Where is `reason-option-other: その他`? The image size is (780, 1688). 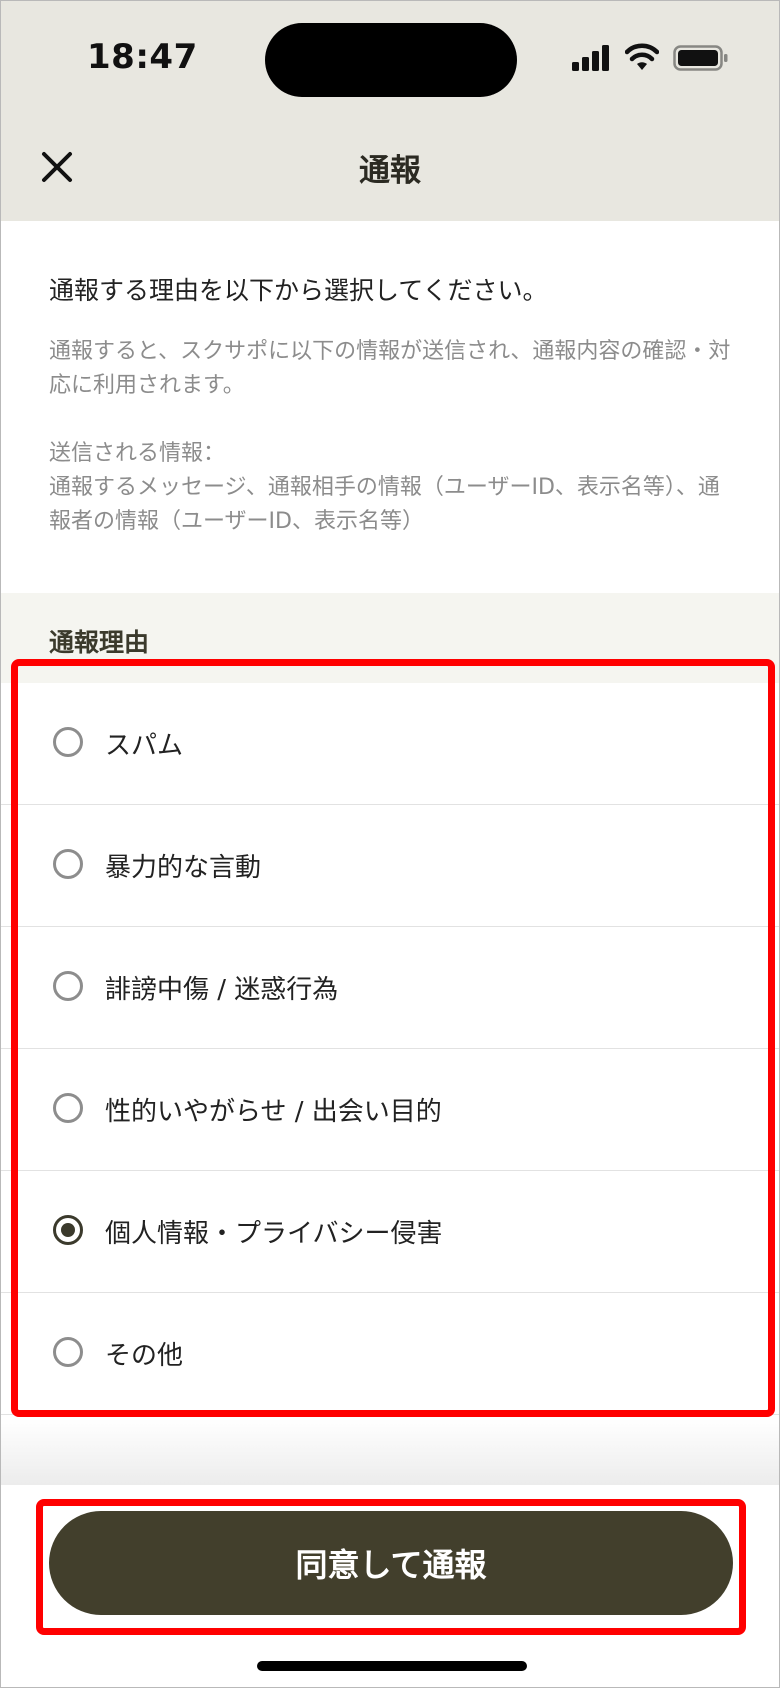 reason-option-other: その他 is located at coordinates (390, 1354).